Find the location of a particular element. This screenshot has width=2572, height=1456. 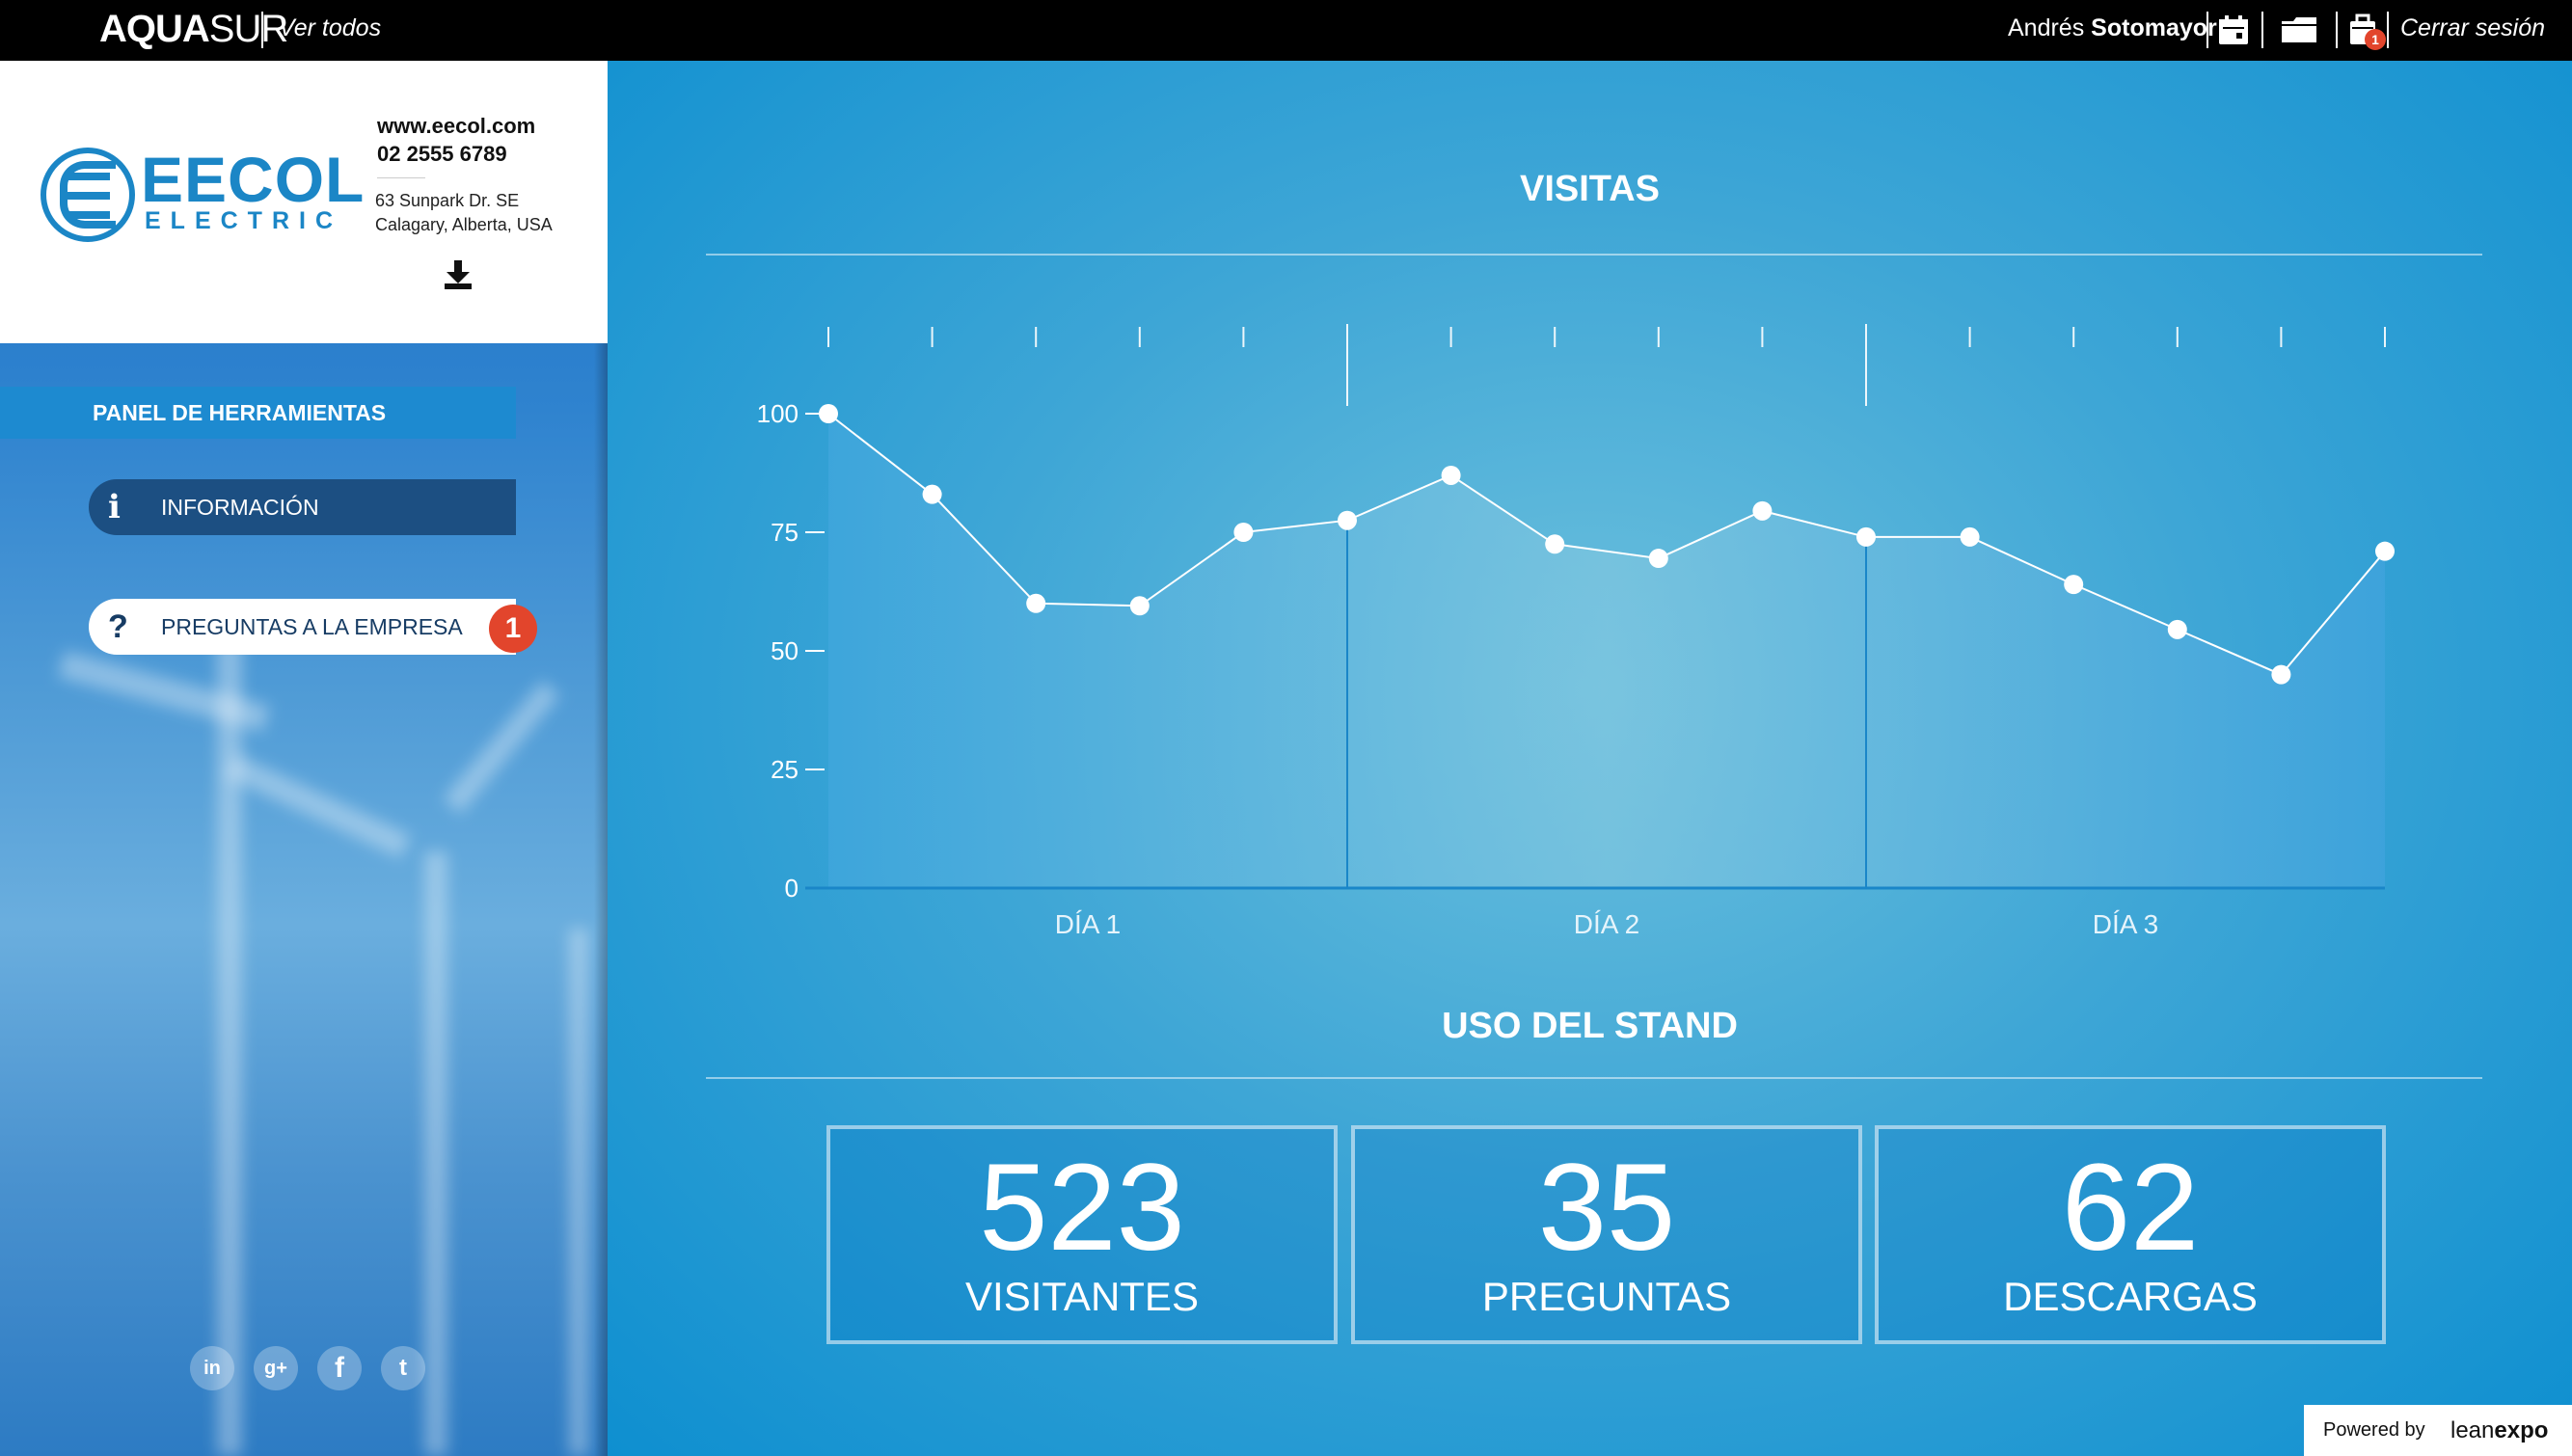

powered-by-badge: Powered by leanexpo is located at coordinates (2438, 1430).